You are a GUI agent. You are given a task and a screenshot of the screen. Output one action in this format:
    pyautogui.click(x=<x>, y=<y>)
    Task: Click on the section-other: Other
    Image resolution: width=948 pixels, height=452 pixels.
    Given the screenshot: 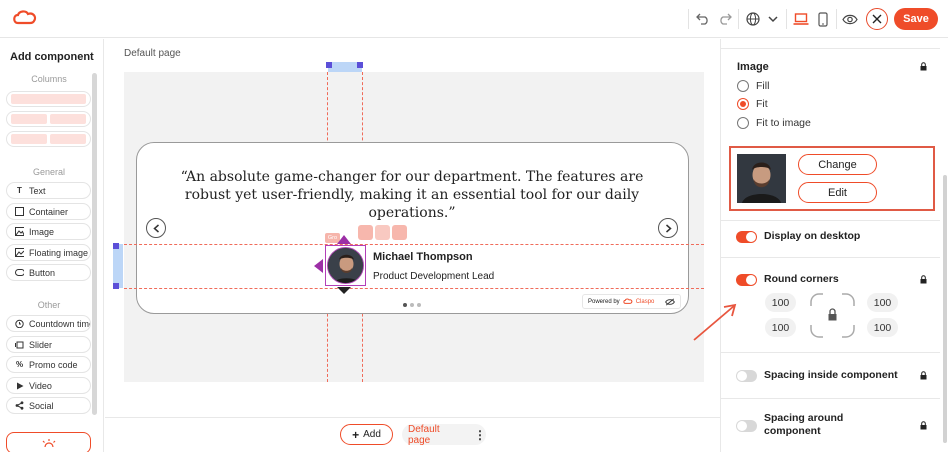 What is the action you would take?
    pyautogui.click(x=49, y=305)
    